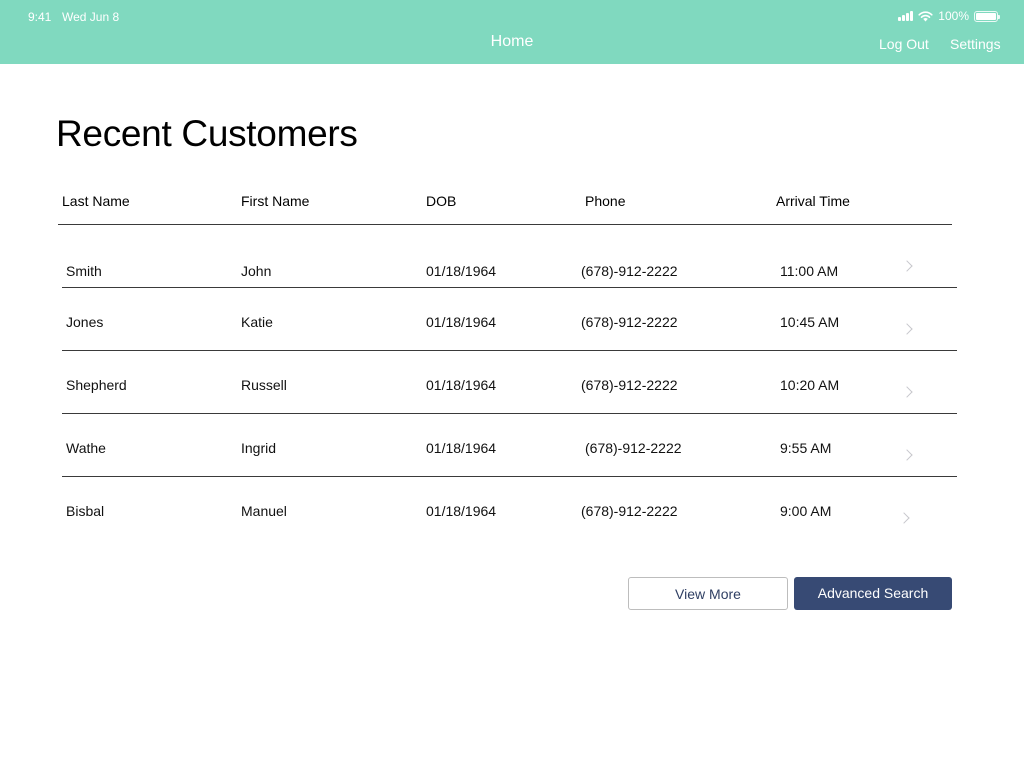  What do you see at coordinates (925, 15) in the screenshot?
I see `wifi-icon` at bounding box center [925, 15].